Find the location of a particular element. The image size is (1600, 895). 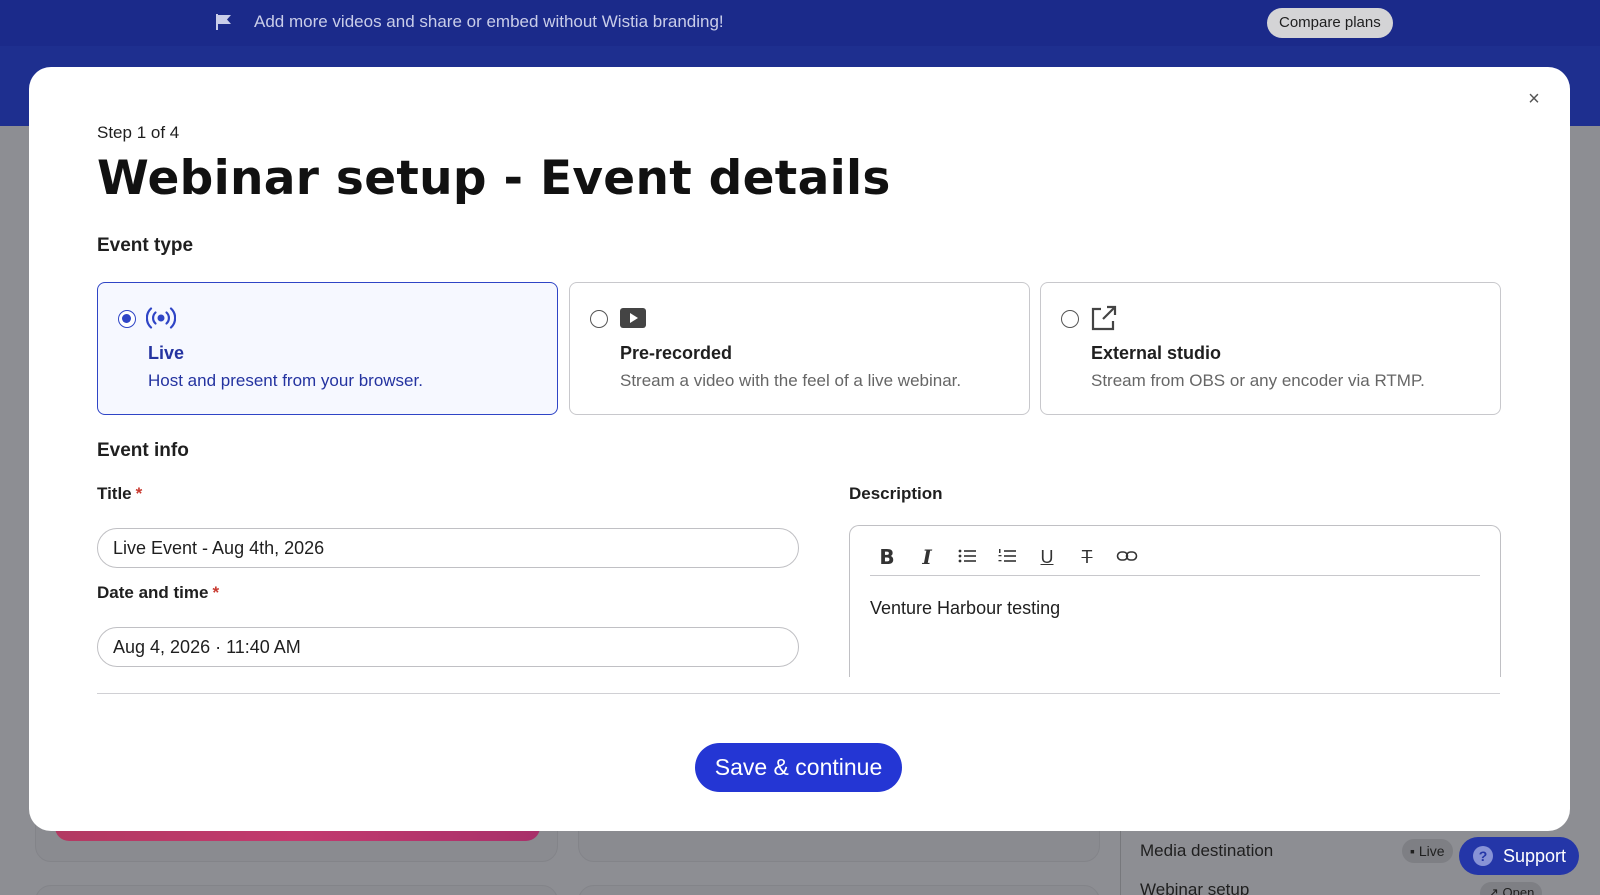

media-destination-label: Media destination is located at coordinates (1207, 850).